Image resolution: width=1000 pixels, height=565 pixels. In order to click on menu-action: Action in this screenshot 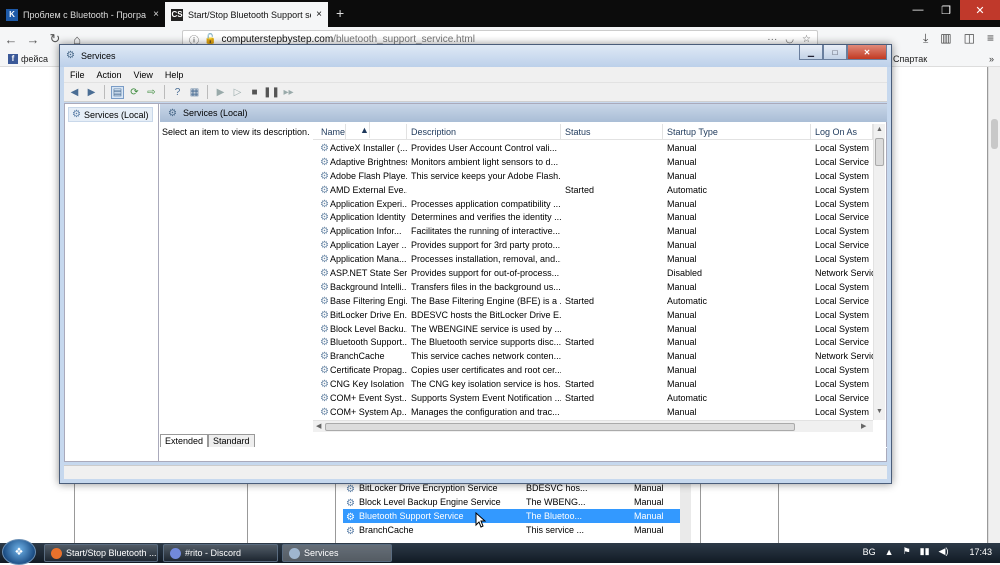, I will do `click(109, 75)`.